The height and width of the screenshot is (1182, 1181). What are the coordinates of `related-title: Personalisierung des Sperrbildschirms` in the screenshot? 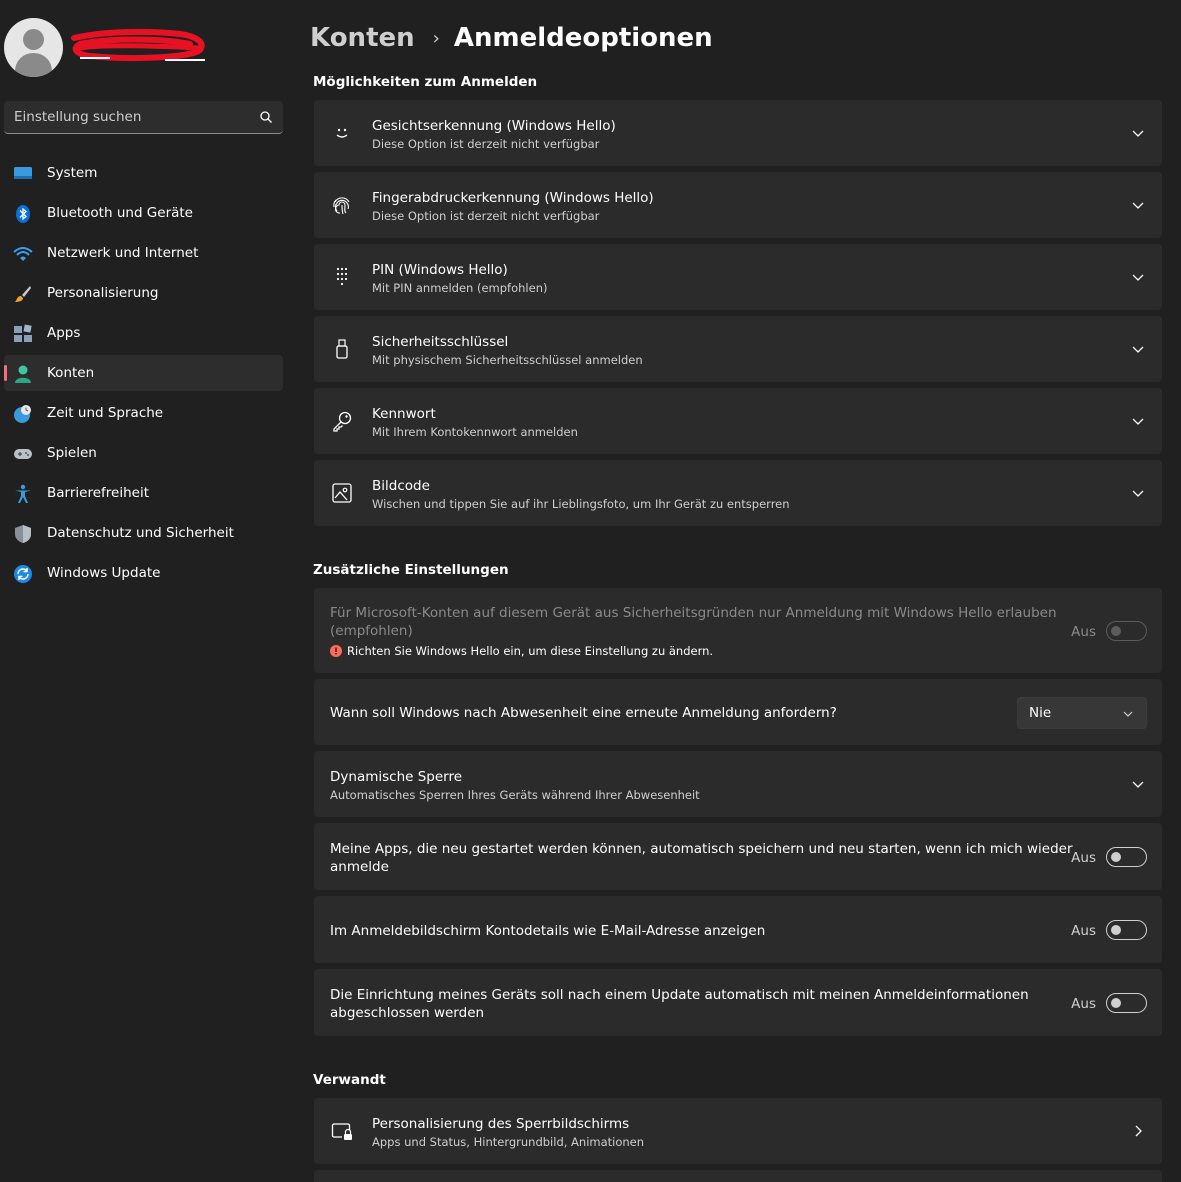 It's located at (501, 1124).